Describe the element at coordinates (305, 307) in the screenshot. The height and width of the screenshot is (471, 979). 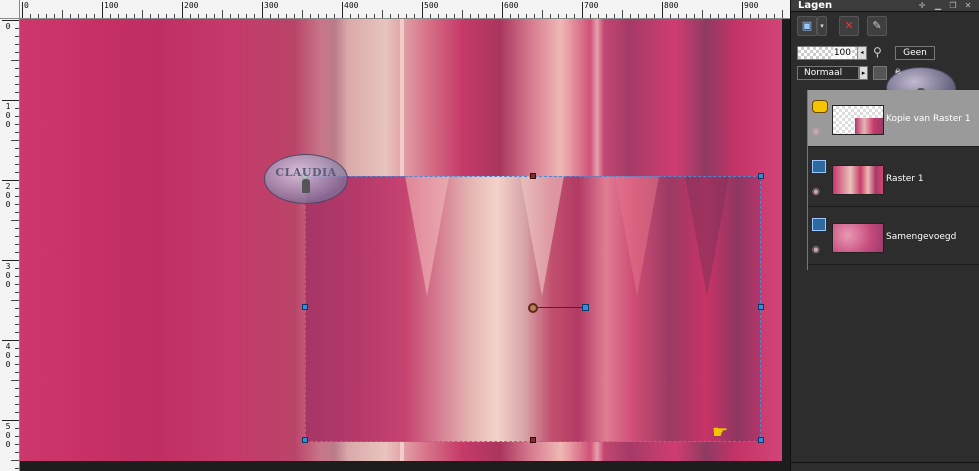
I see `handle-middle-left` at that location.